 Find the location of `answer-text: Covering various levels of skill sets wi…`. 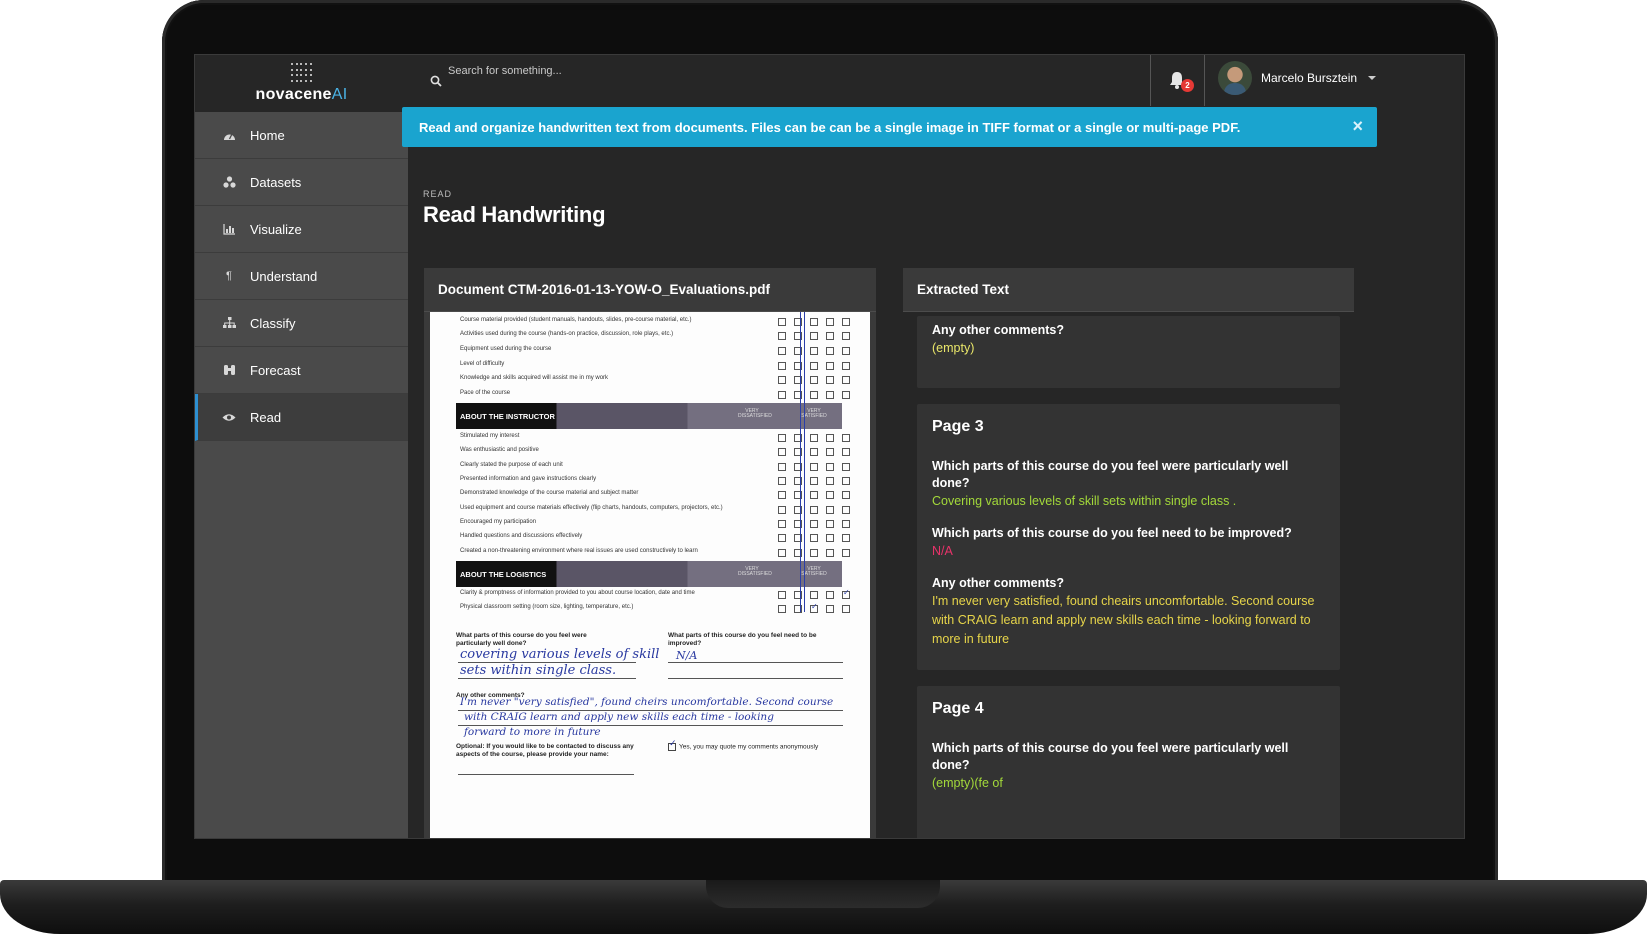

answer-text: Covering various levels of skill sets wi… is located at coordinates (1084, 501).